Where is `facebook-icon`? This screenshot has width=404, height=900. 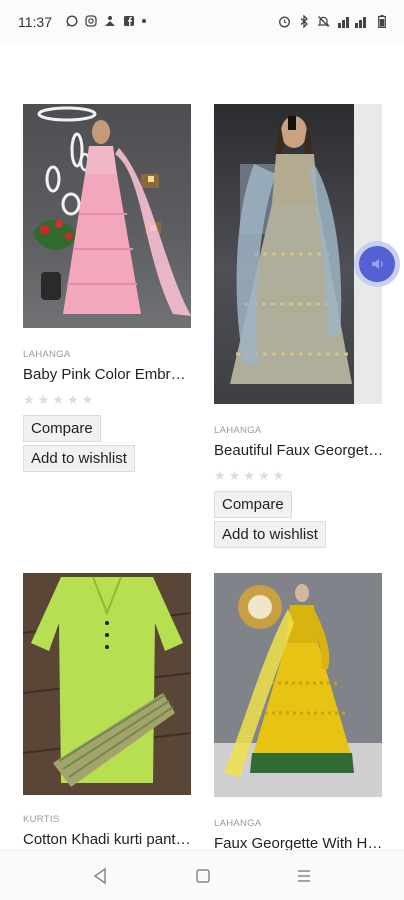
facebook-icon is located at coordinates (129, 21).